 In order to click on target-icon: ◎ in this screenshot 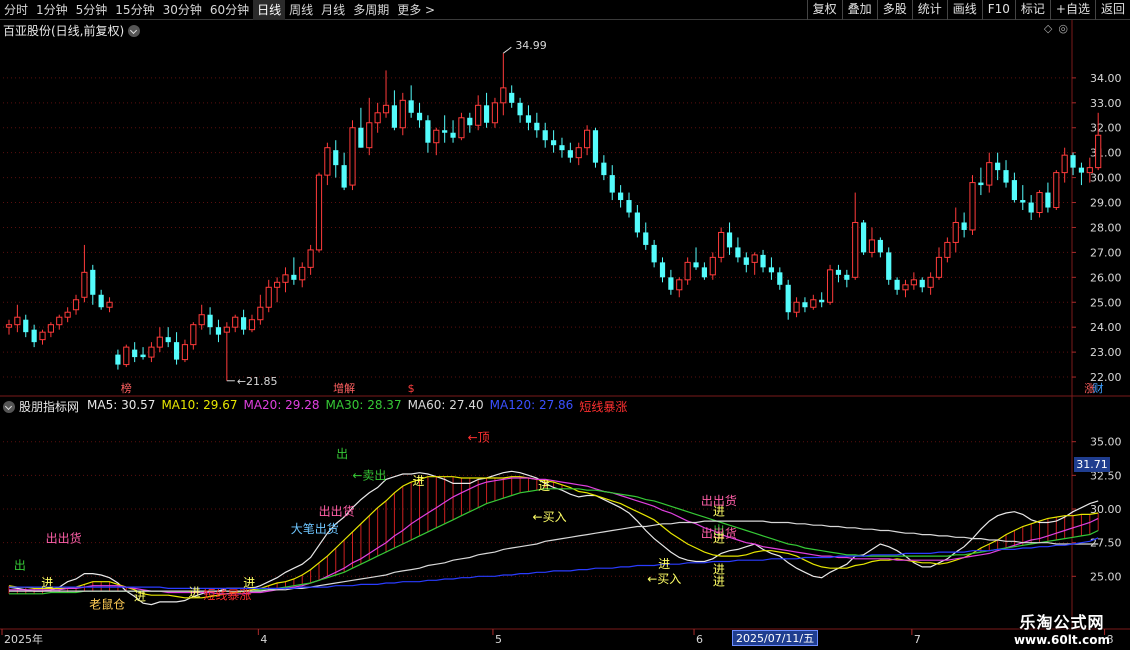, I will do `click(1063, 28)`.